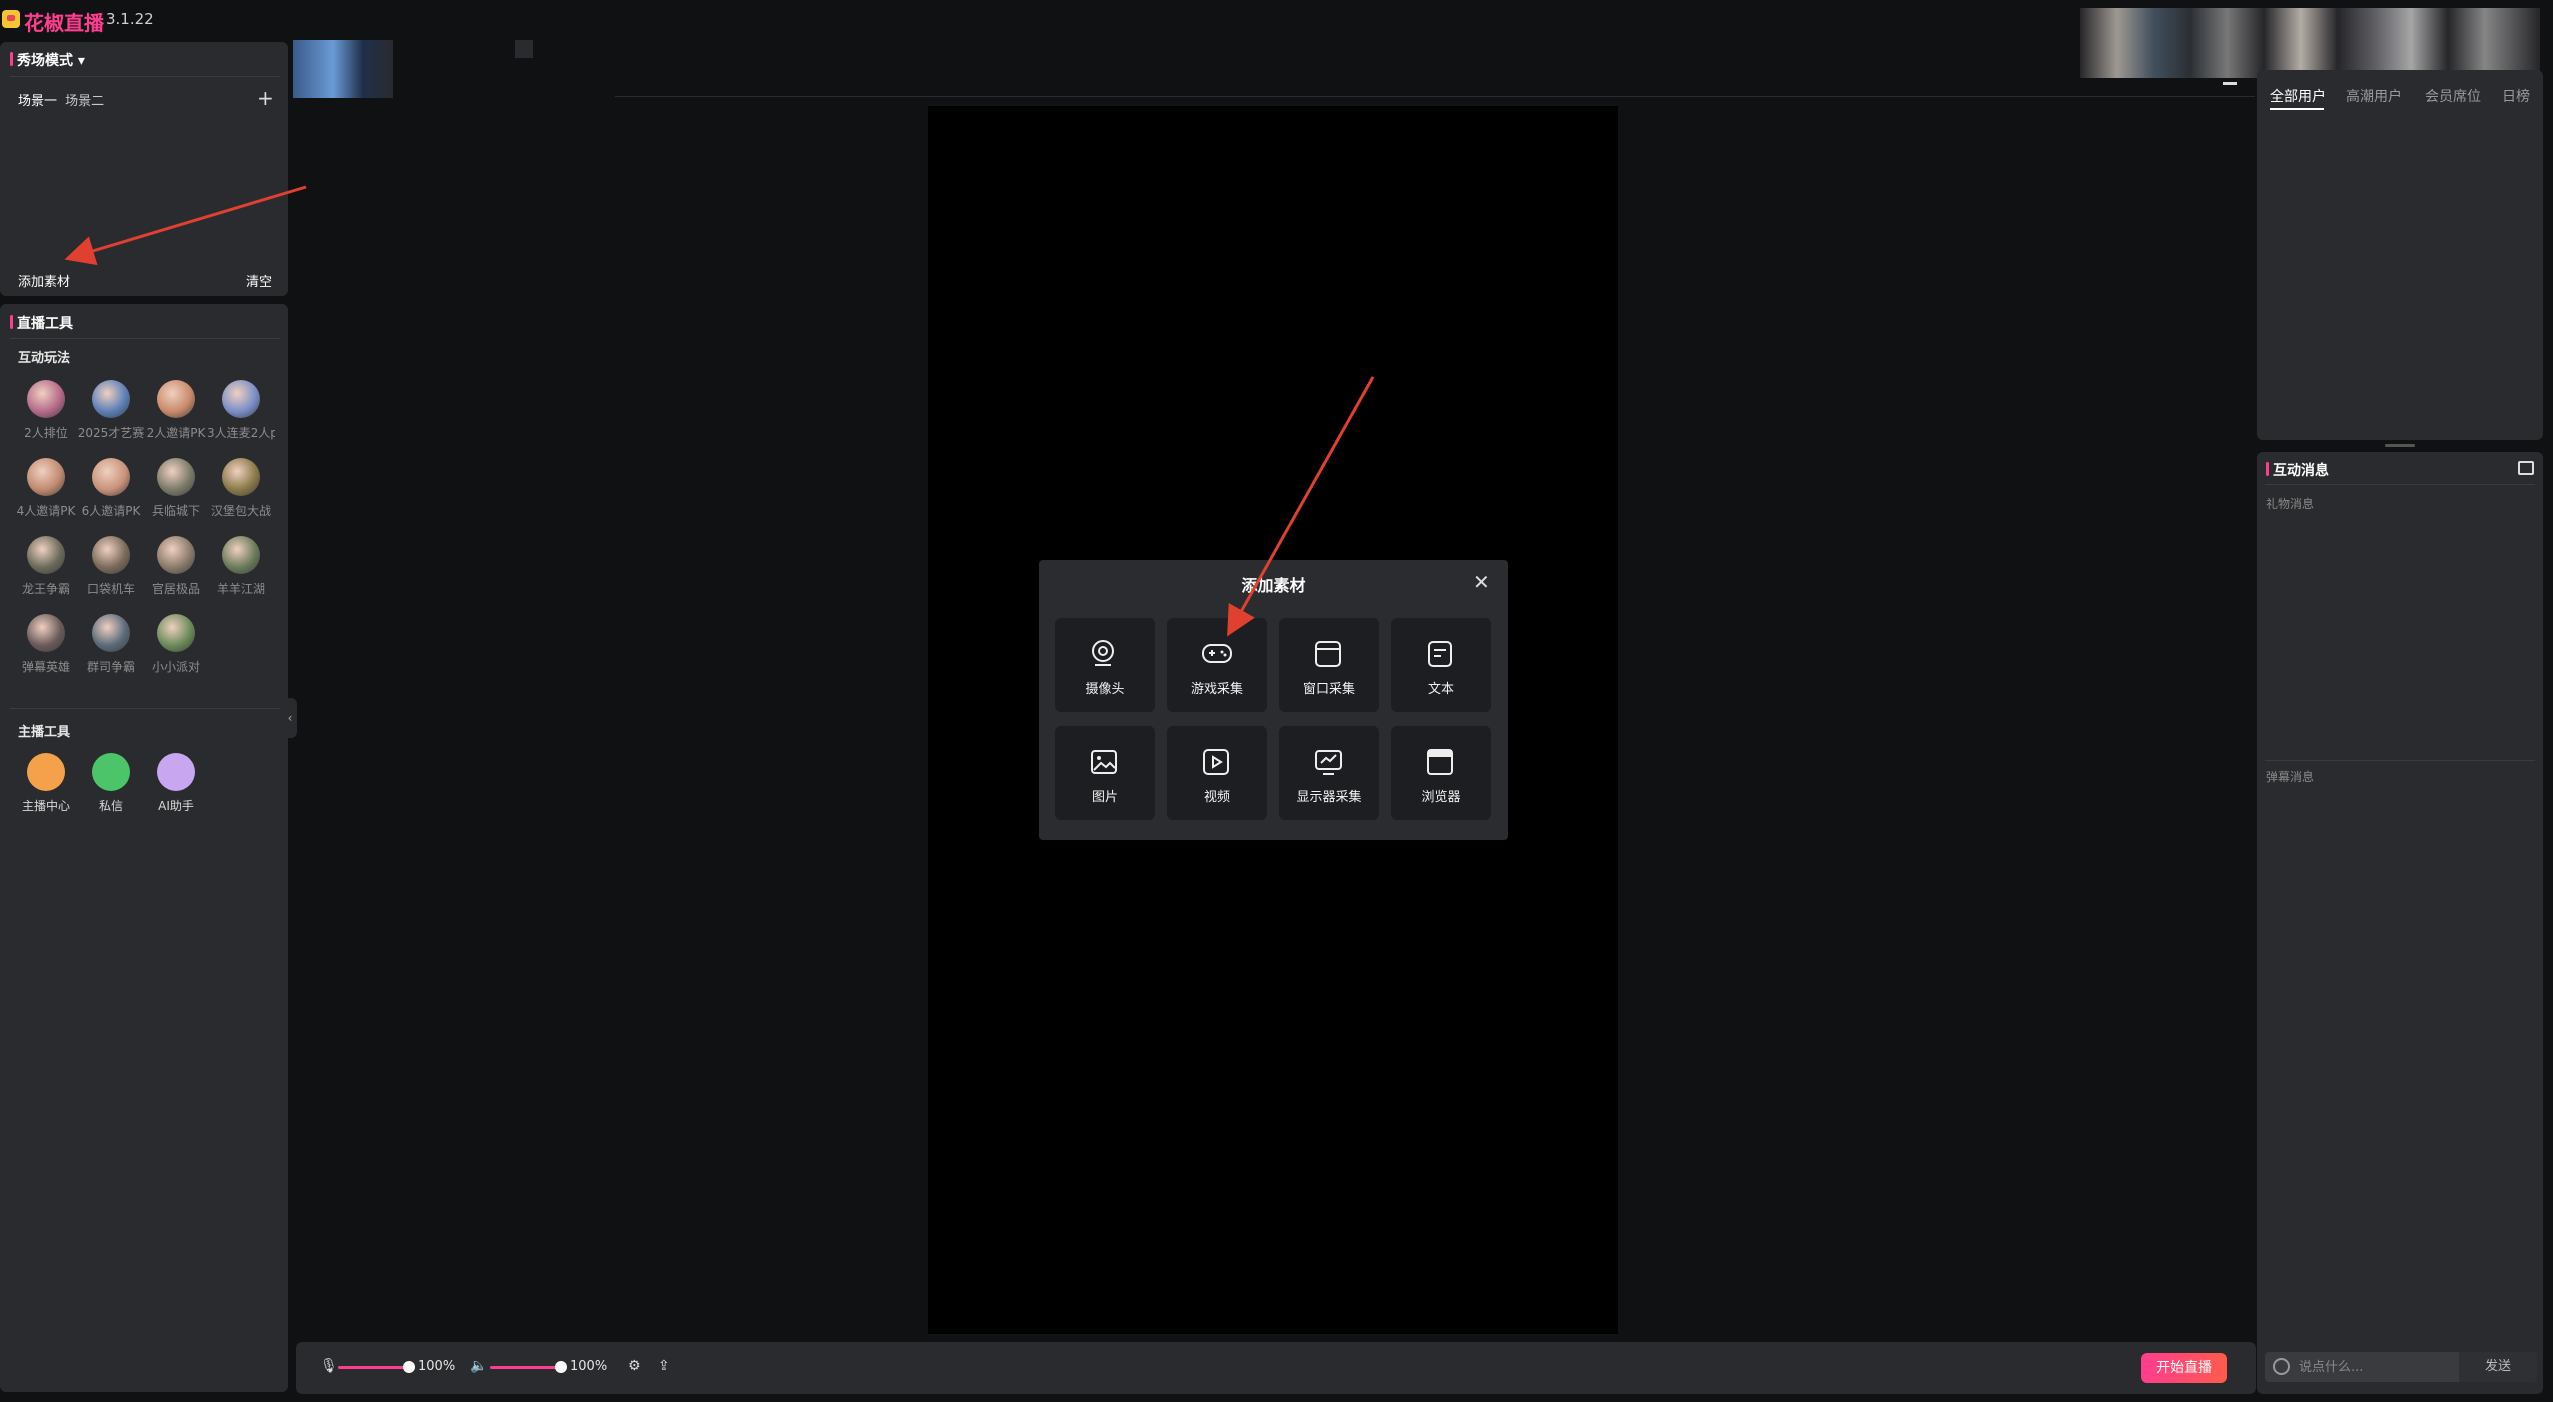 The image size is (2553, 1402). What do you see at coordinates (1216, 797) in the screenshot?
I see `material-option-label: 视频` at bounding box center [1216, 797].